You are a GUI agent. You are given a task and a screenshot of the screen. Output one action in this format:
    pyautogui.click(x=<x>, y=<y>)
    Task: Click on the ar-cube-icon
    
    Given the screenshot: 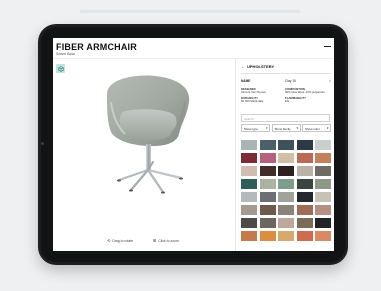 What is the action you would take?
    pyautogui.click(x=60, y=68)
    